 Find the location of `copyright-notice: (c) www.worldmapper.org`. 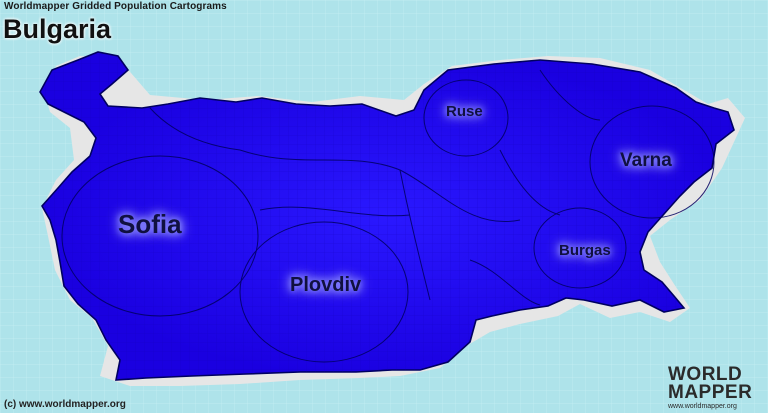

copyright-notice: (c) www.worldmapper.org is located at coordinates (65, 404).